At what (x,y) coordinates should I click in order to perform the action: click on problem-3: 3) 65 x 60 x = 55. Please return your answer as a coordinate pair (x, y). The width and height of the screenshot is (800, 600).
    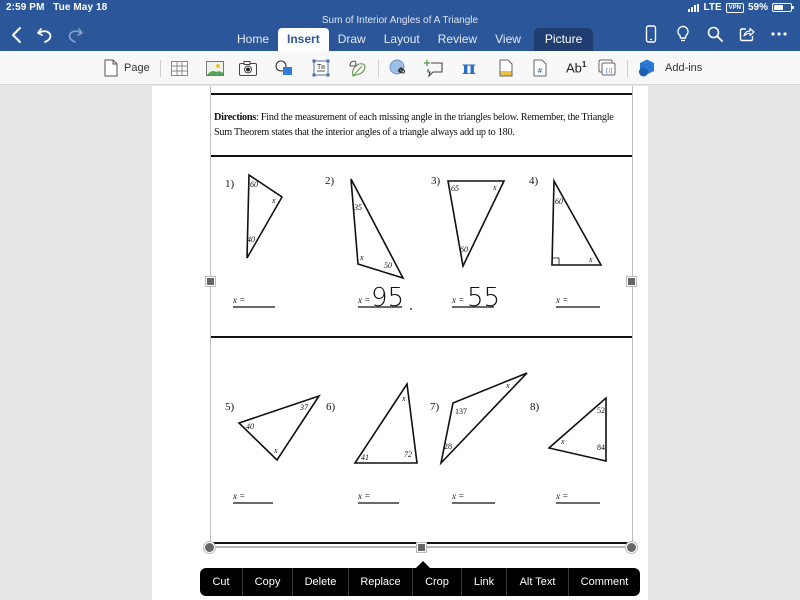
    Looking at the image, I should click on (468, 244).